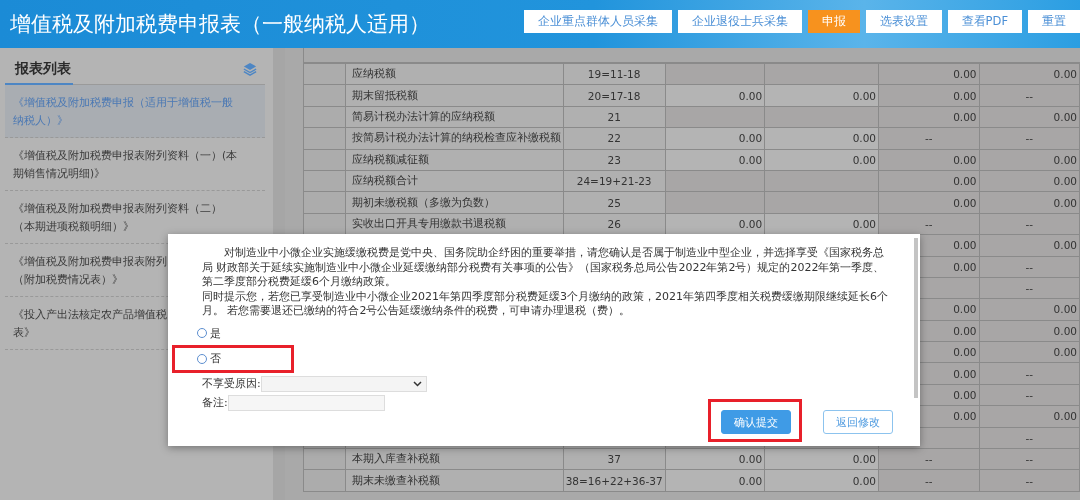 The height and width of the screenshot is (500, 1080). I want to click on toolbar-button: 申报, so click(833, 21).